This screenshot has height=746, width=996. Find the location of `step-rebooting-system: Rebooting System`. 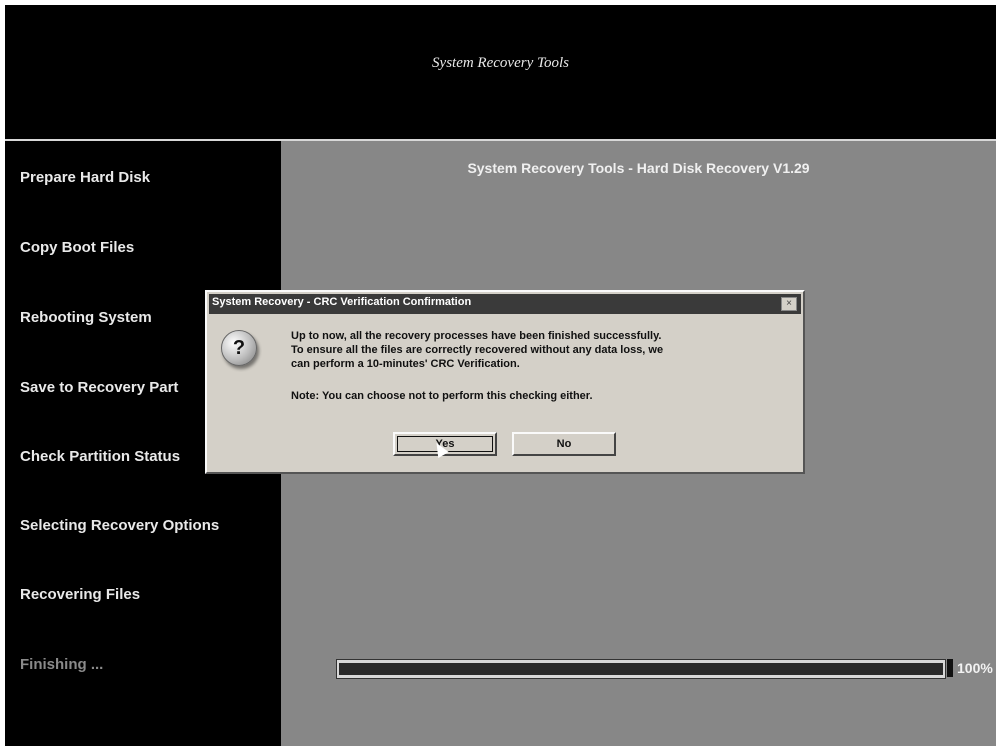

step-rebooting-system: Rebooting System is located at coordinates (86, 317).